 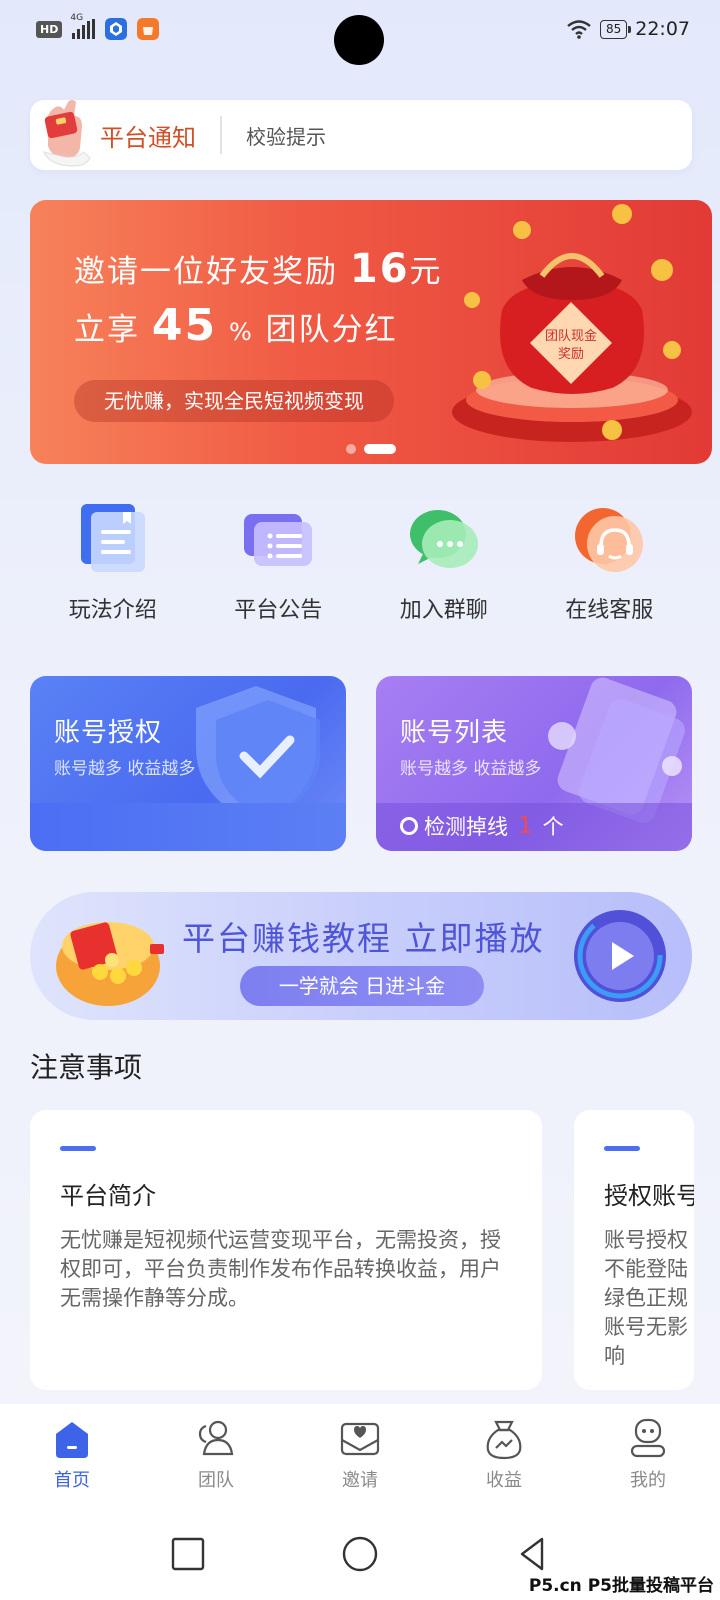 What do you see at coordinates (116, 29) in the screenshot?
I see `app-notification-icon` at bounding box center [116, 29].